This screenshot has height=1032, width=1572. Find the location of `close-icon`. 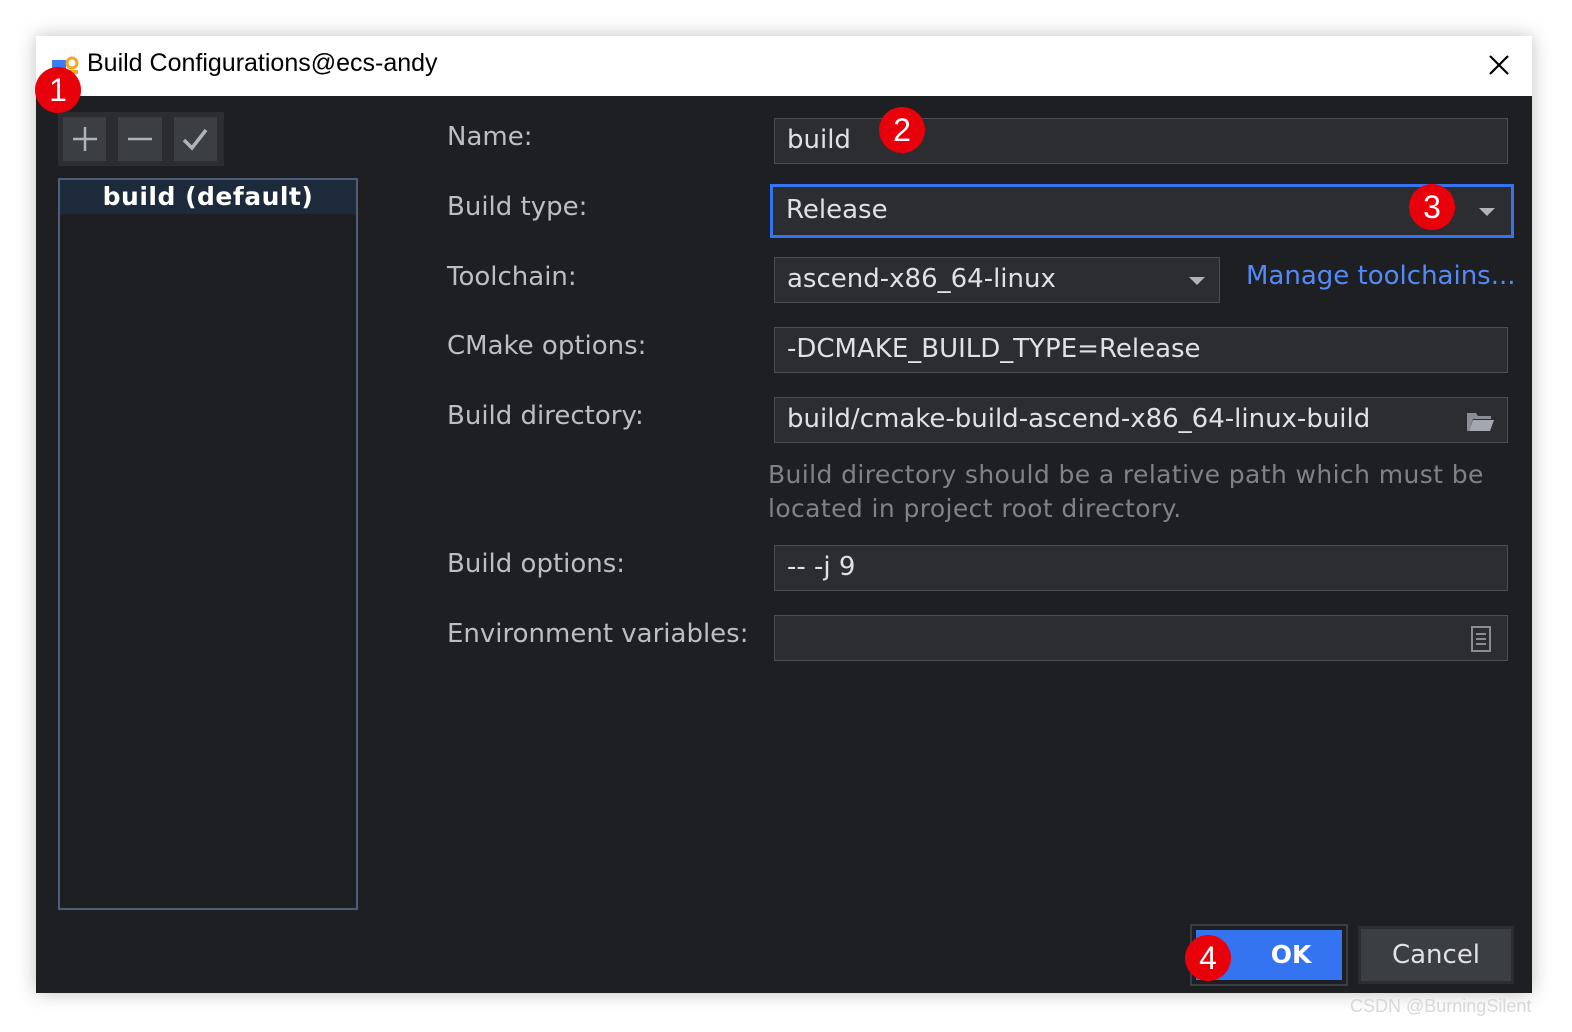

close-icon is located at coordinates (1499, 65).